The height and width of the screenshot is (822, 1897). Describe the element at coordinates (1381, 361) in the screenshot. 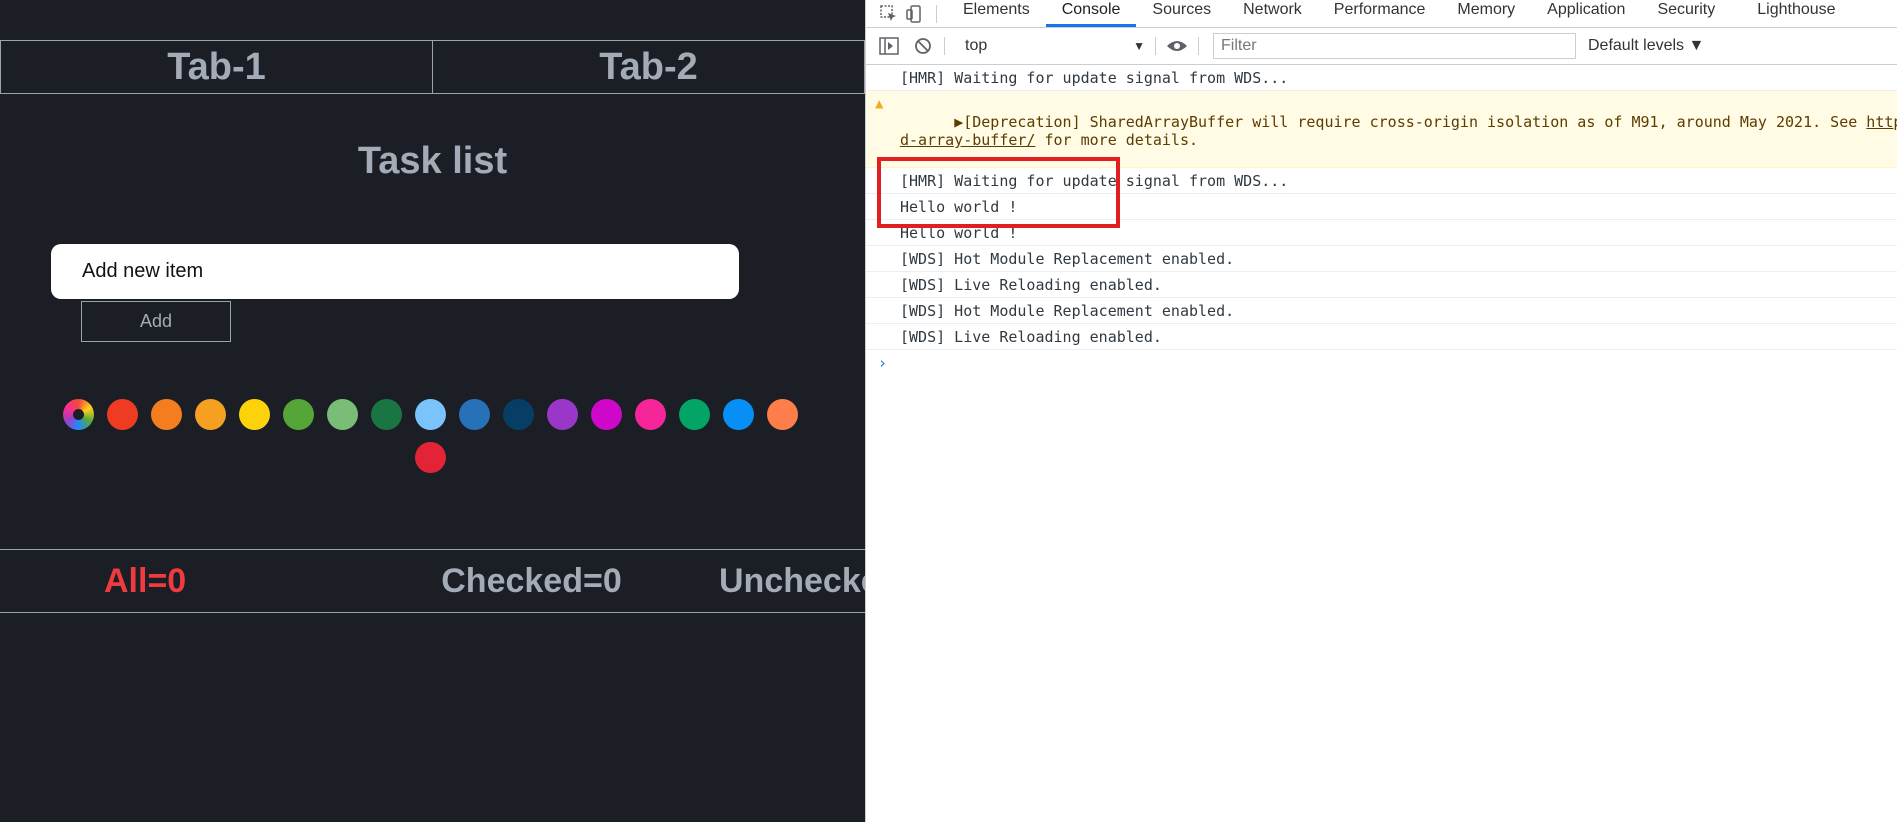

I see `console-prompt: ›` at that location.